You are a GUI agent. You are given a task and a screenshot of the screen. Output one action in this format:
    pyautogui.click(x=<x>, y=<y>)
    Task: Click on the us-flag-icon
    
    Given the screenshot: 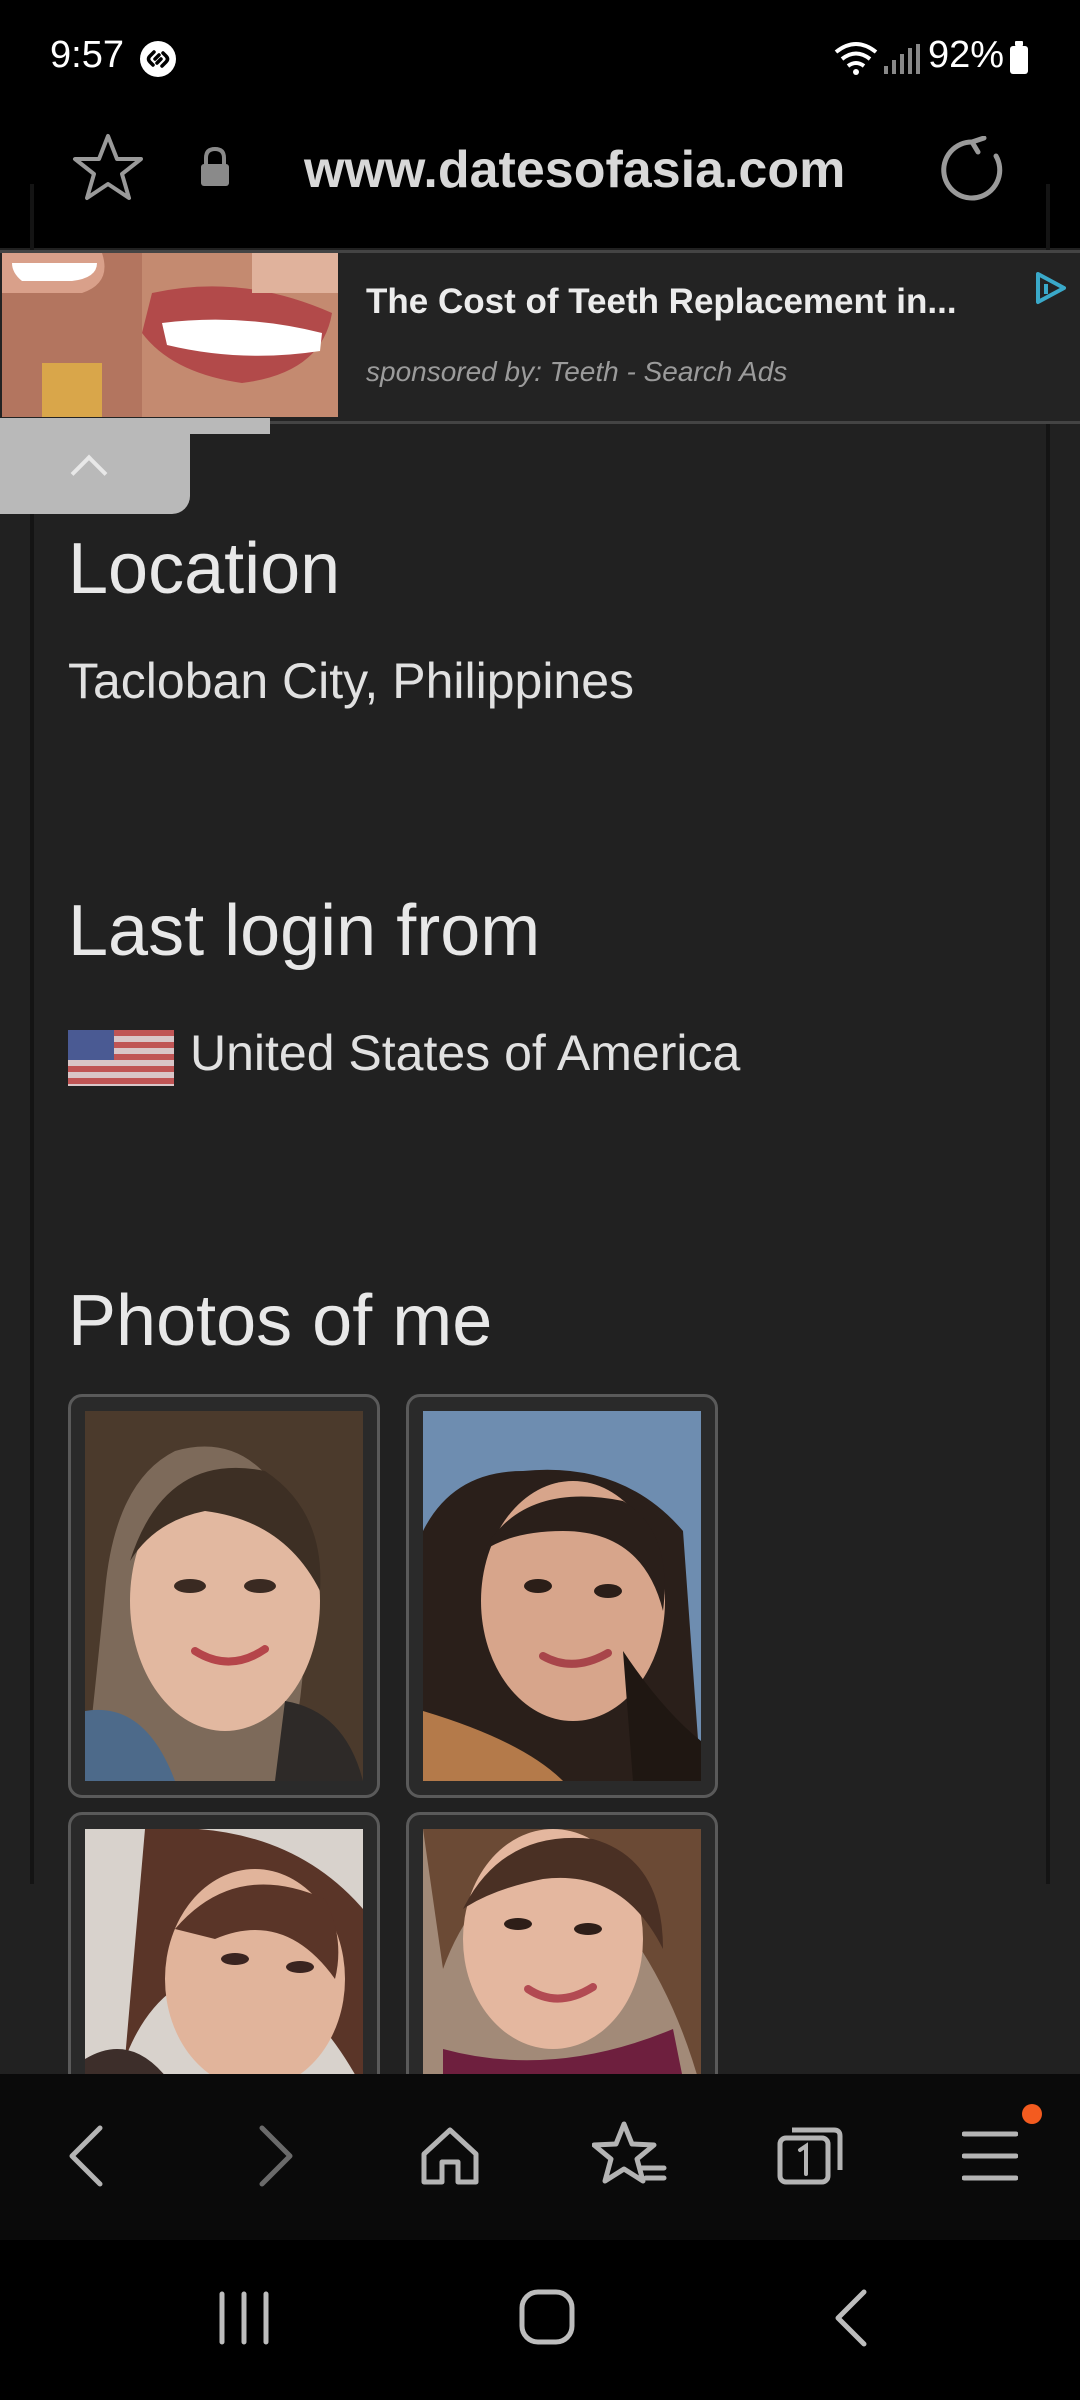 What is the action you would take?
    pyautogui.click(x=121, y=1058)
    